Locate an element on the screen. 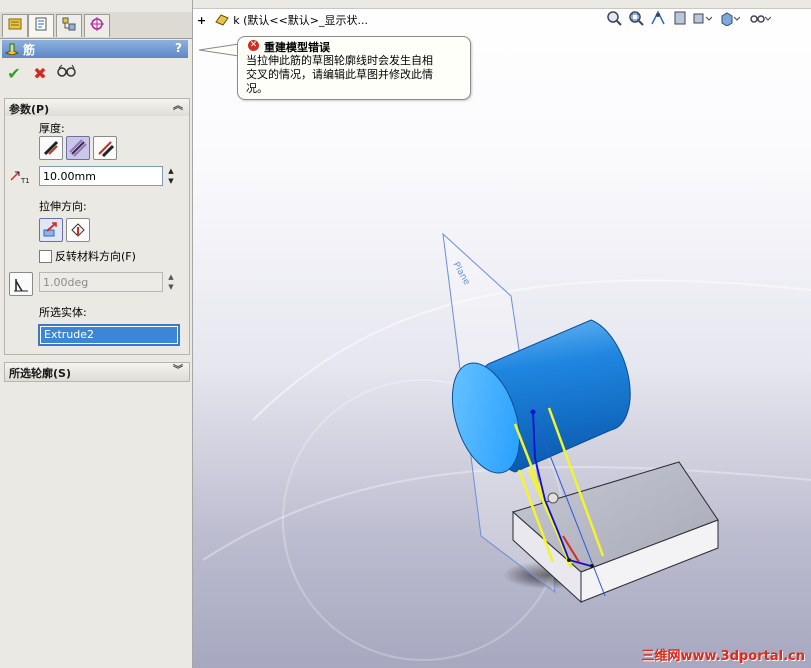 Image resolution: width=811 pixels, height=668 pixels. thickness-both-icon is located at coordinates (78, 148).